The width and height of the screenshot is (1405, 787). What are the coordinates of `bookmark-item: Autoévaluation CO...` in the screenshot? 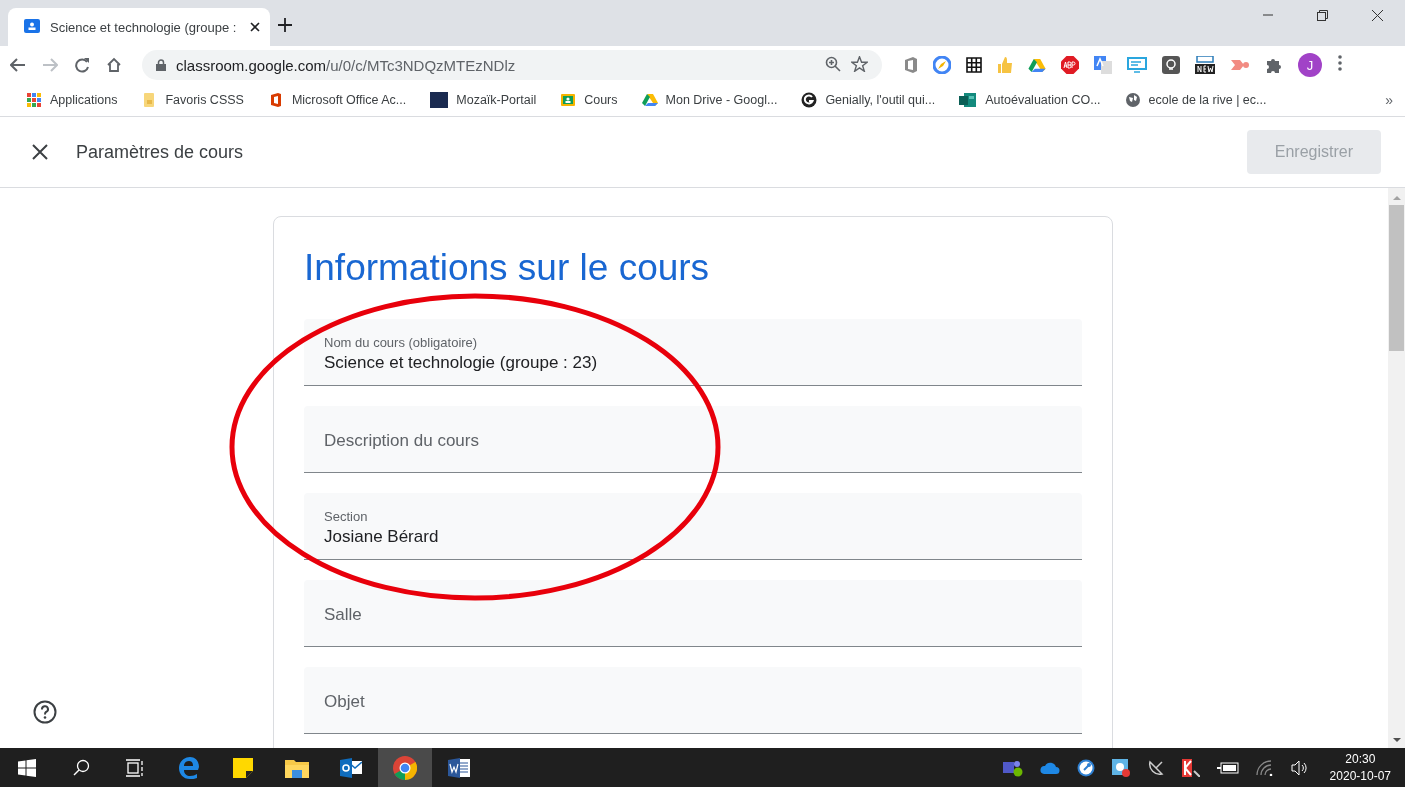 It's located at (1030, 100).